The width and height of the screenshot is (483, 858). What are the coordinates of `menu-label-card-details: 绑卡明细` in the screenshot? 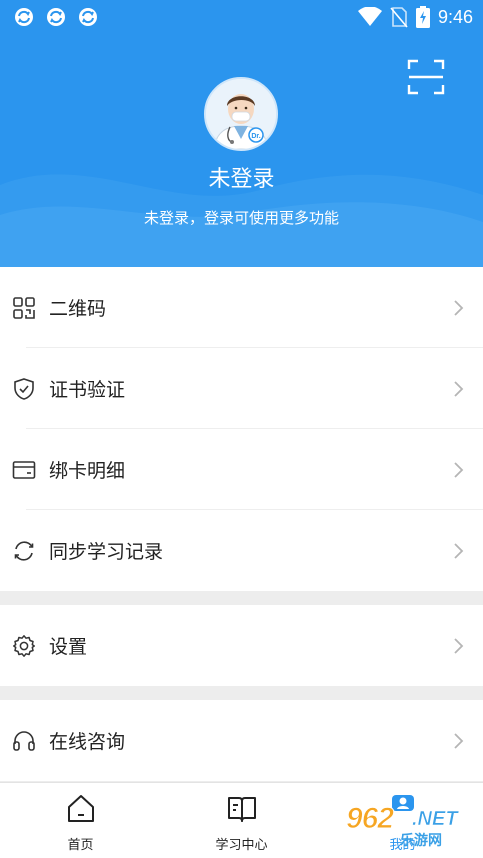 It's located at (87, 471).